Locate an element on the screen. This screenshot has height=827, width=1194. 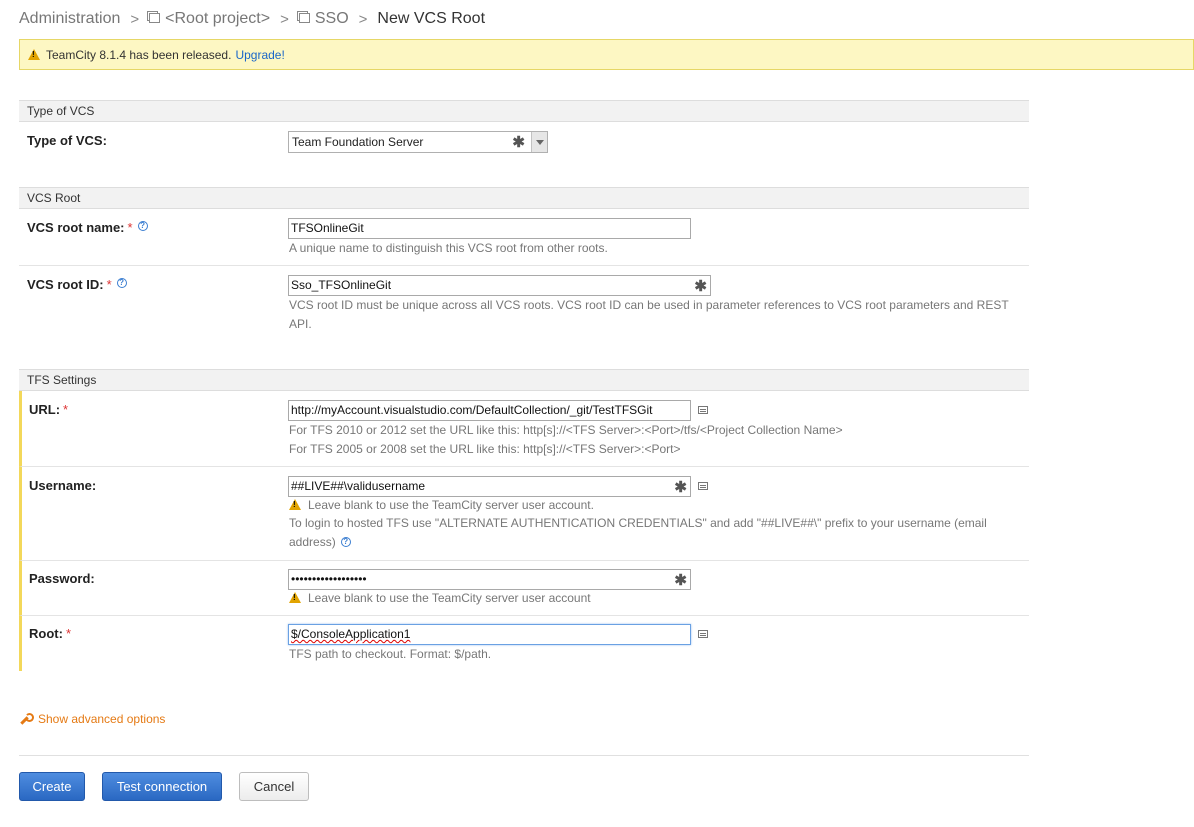
vcs-type-label: Type of VCS: is located at coordinates (67, 140).